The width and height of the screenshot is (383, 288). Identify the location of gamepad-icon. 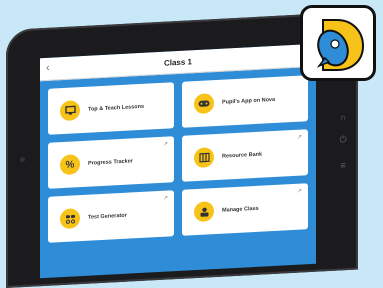
(204, 104).